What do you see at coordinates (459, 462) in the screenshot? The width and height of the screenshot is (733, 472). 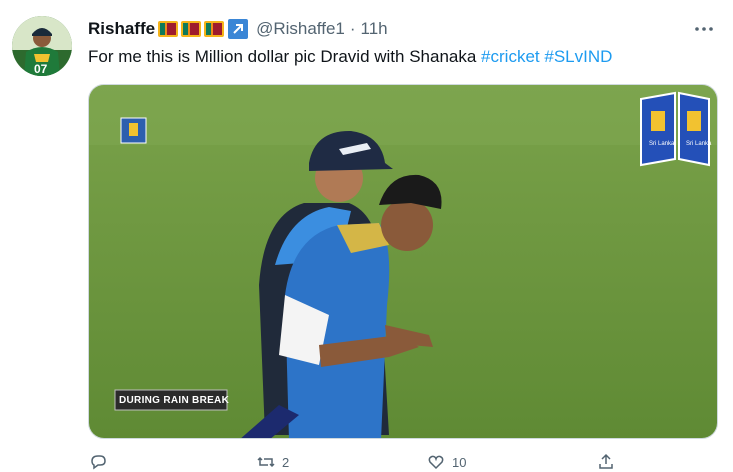 I see `like-count: 10` at bounding box center [459, 462].